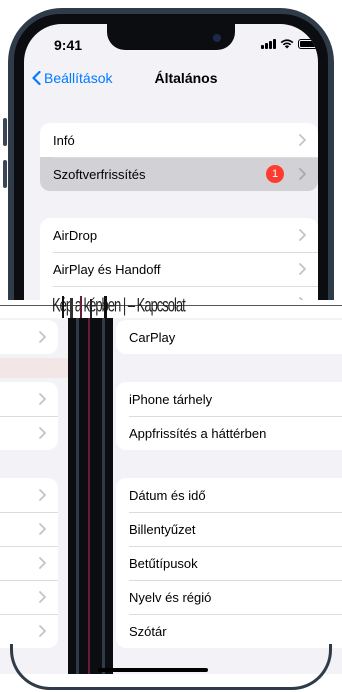  I want to click on phone-bottom-frame, so click(171, 668).